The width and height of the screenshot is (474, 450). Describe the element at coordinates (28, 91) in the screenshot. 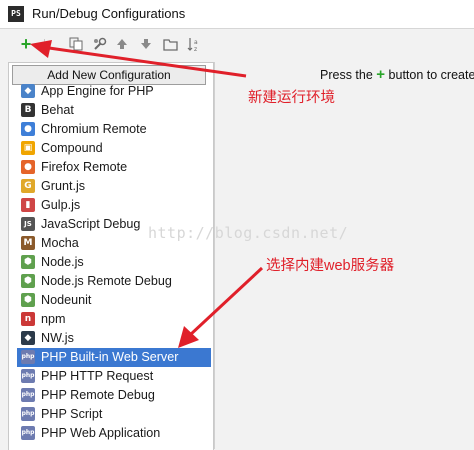

I see `app-engine-icon: ◆` at that location.